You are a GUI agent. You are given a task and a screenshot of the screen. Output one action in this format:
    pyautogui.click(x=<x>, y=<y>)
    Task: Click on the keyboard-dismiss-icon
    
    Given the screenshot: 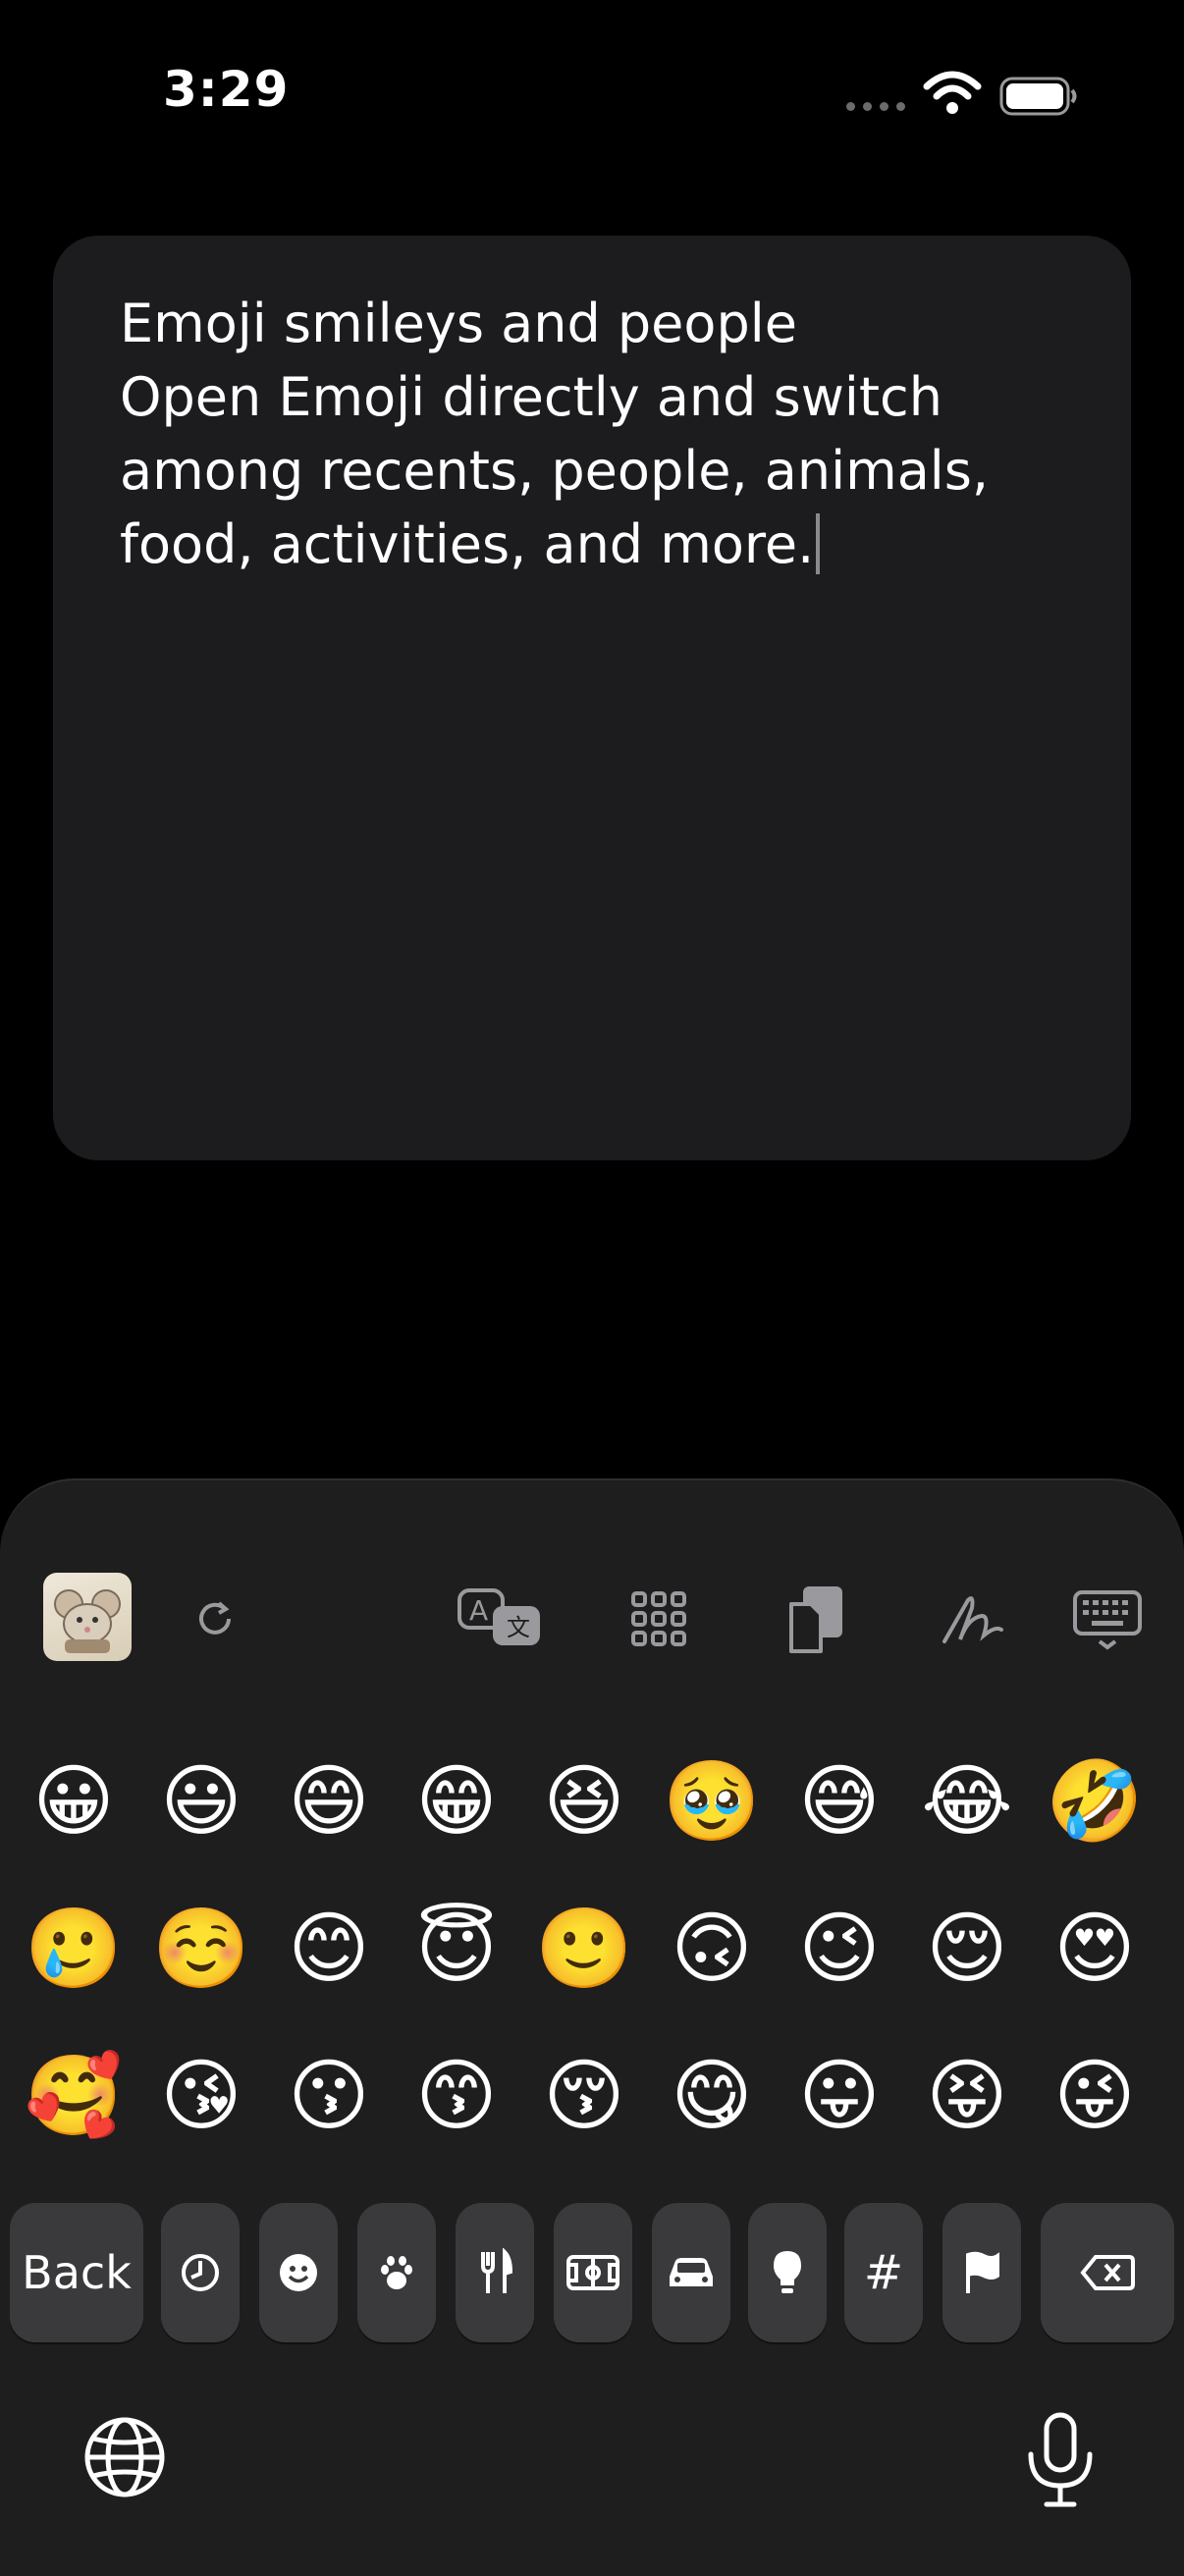 What is the action you would take?
    pyautogui.click(x=1107, y=1619)
    